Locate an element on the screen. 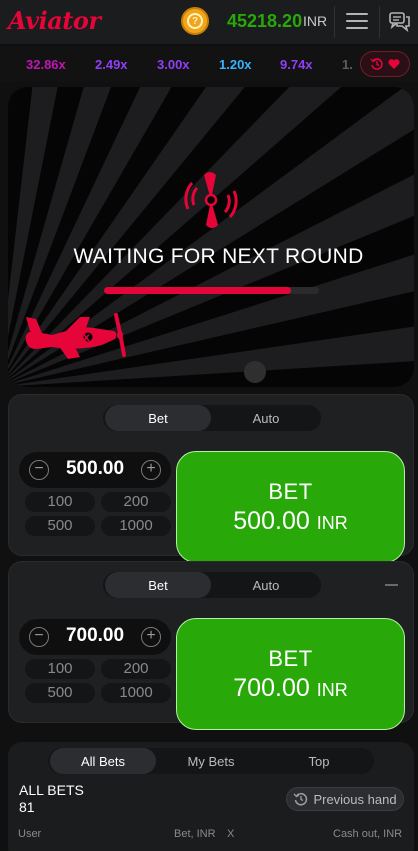 The width and height of the screenshot is (418, 851). svg-text: X is located at coordinates (86, 339).